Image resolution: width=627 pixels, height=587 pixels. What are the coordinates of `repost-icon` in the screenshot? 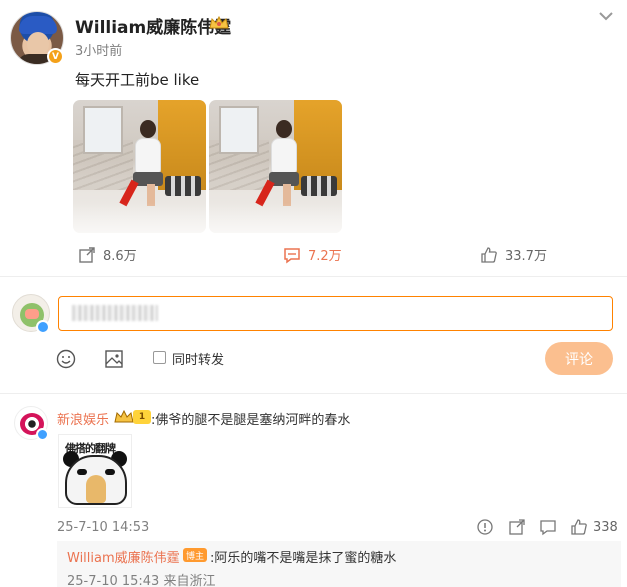 It's located at (87, 254).